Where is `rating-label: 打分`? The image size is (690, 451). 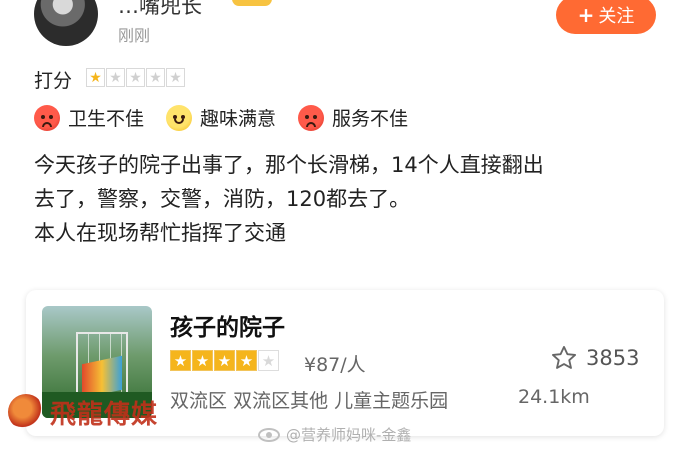 rating-label: 打分 is located at coordinates (53, 81).